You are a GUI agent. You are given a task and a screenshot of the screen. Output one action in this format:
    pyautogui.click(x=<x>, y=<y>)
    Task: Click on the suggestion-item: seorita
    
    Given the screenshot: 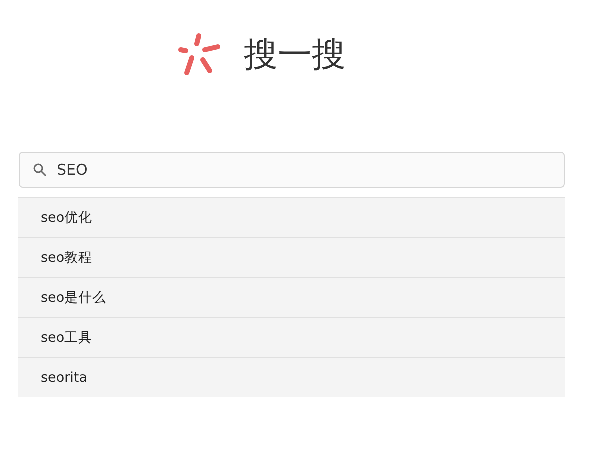 What is the action you would take?
    pyautogui.click(x=291, y=377)
    